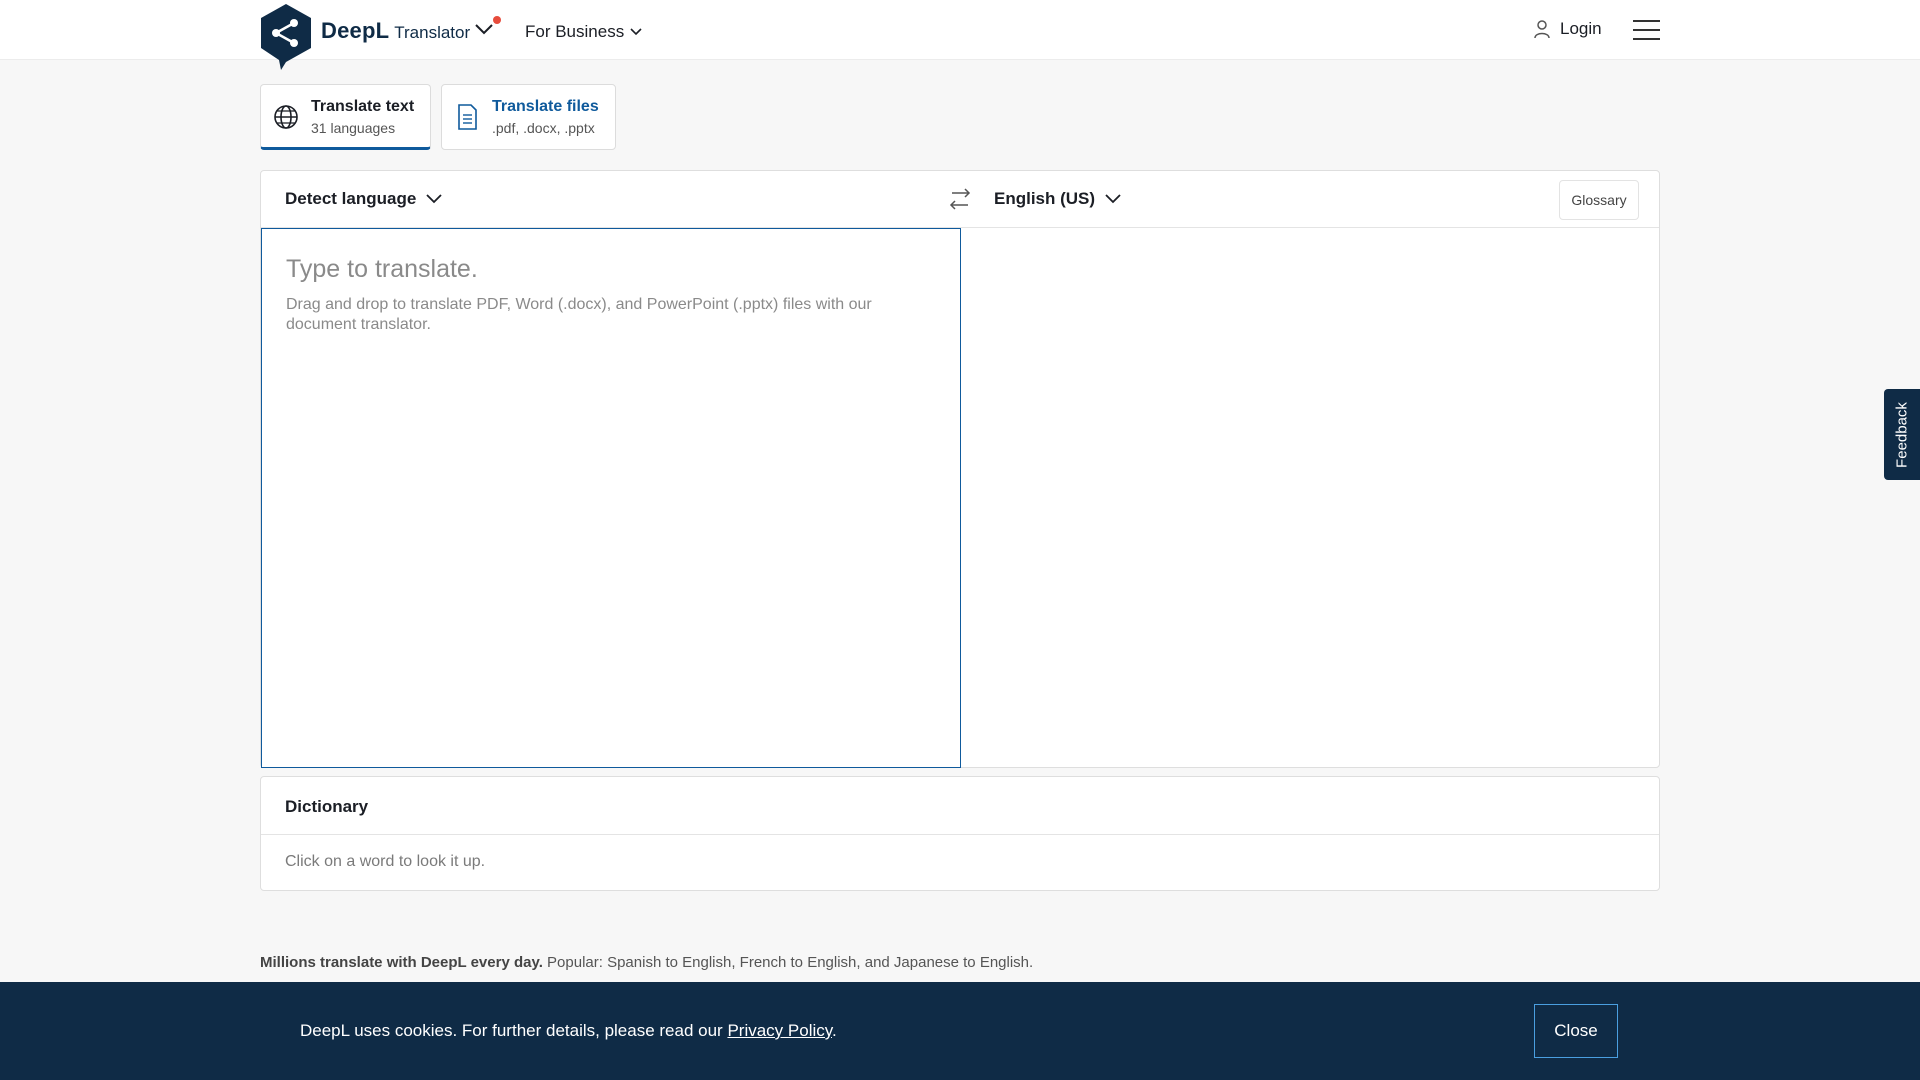 The image size is (1920, 1080). I want to click on language-bar: Detect language English (US) Glossary, so click(960, 199).